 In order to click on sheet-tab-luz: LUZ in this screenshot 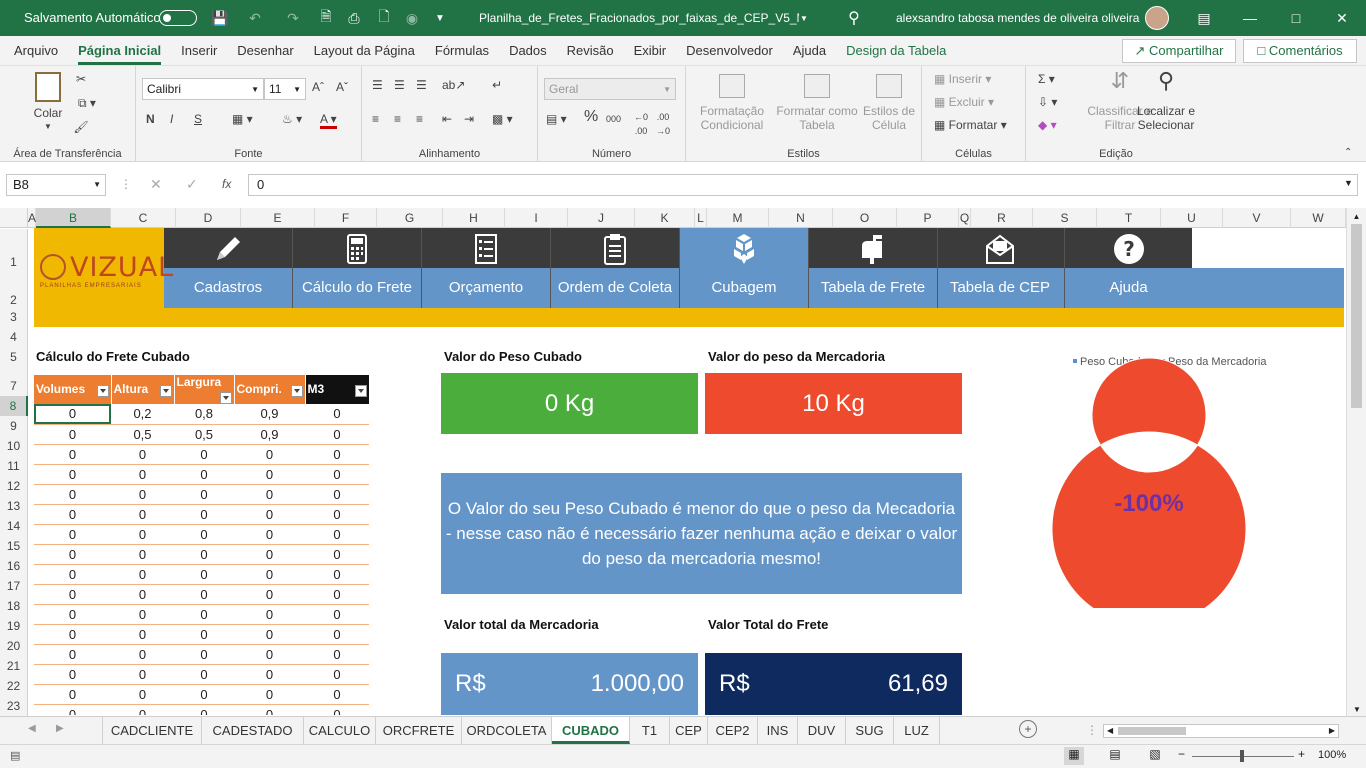, I will do `click(917, 730)`.